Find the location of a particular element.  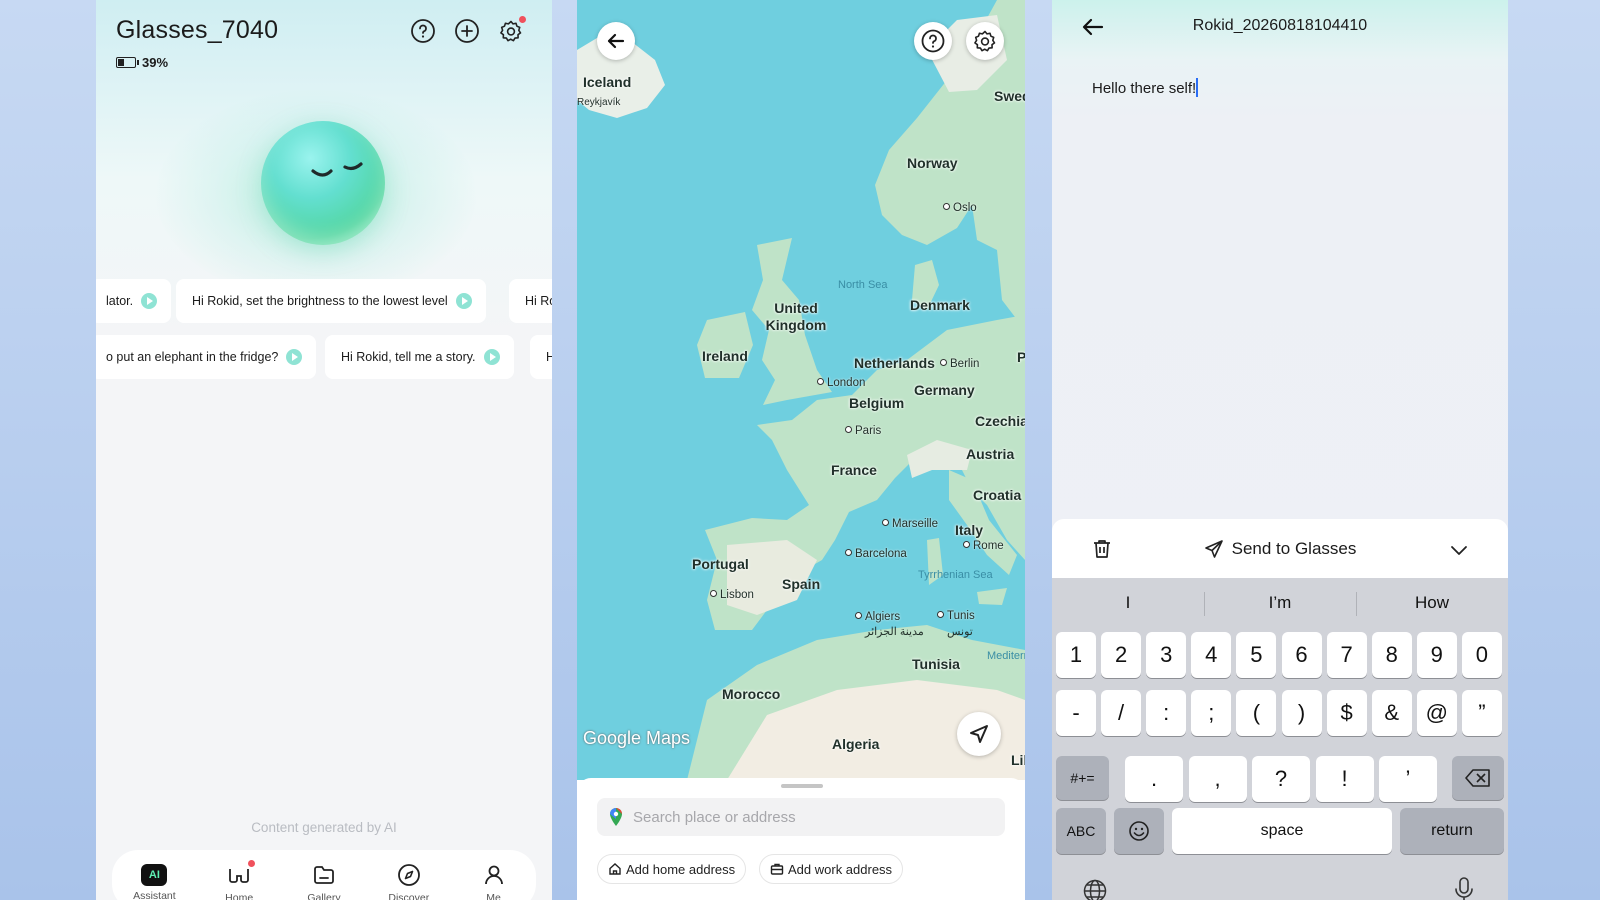

ai-disclaimer: Content generated by AI is located at coordinates (324, 827).